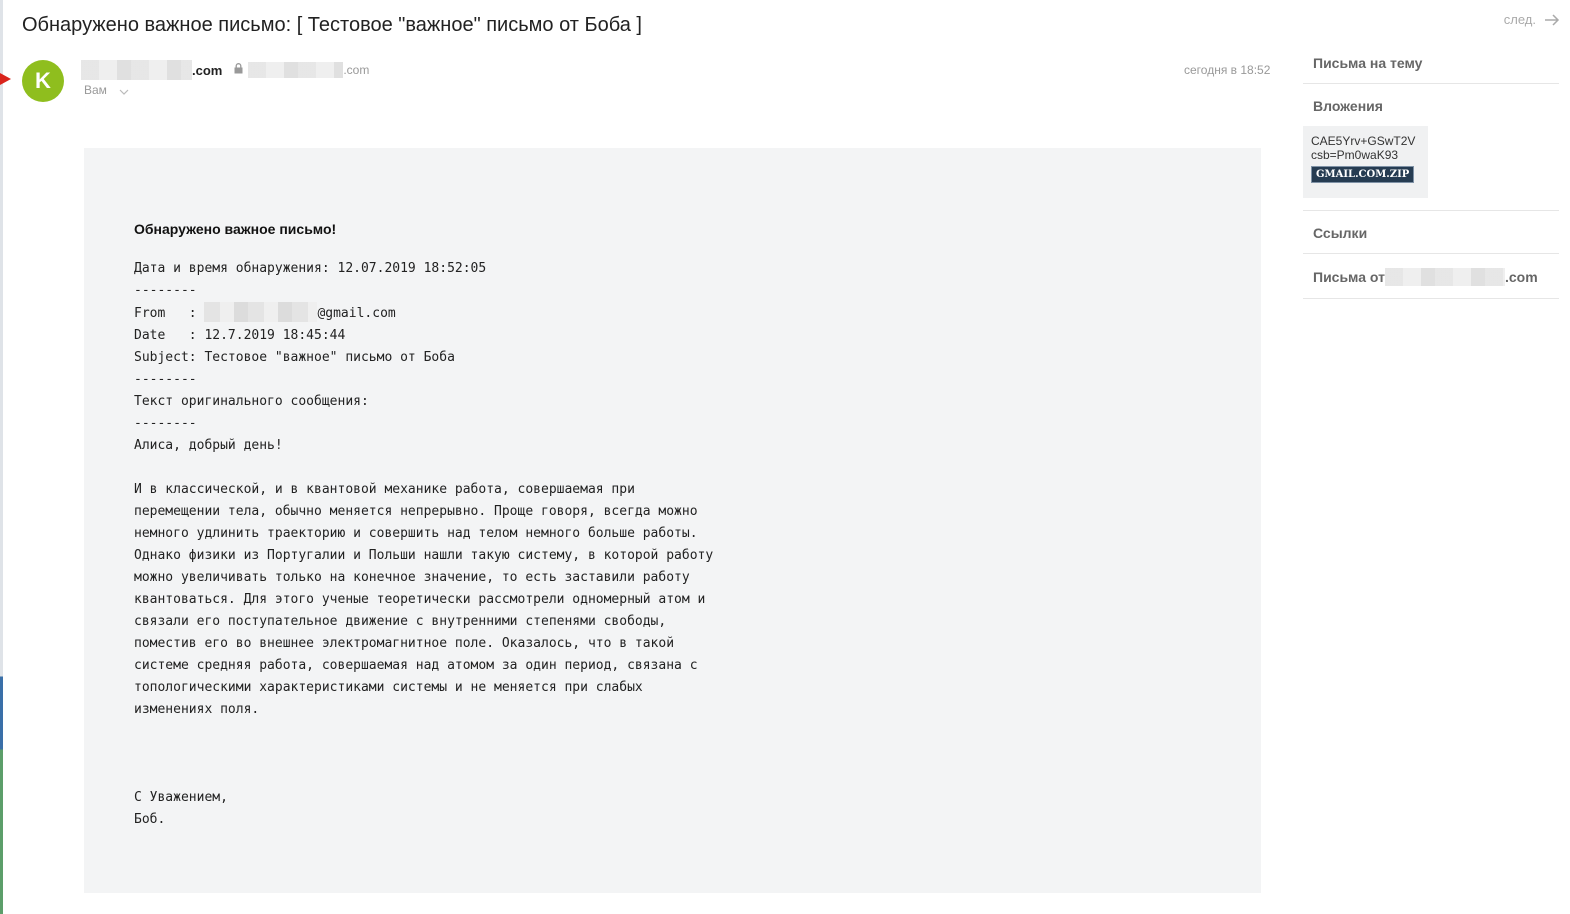 This screenshot has width=1570, height=914. Describe the element at coordinates (238, 70) in the screenshot. I see `lock-icon` at that location.